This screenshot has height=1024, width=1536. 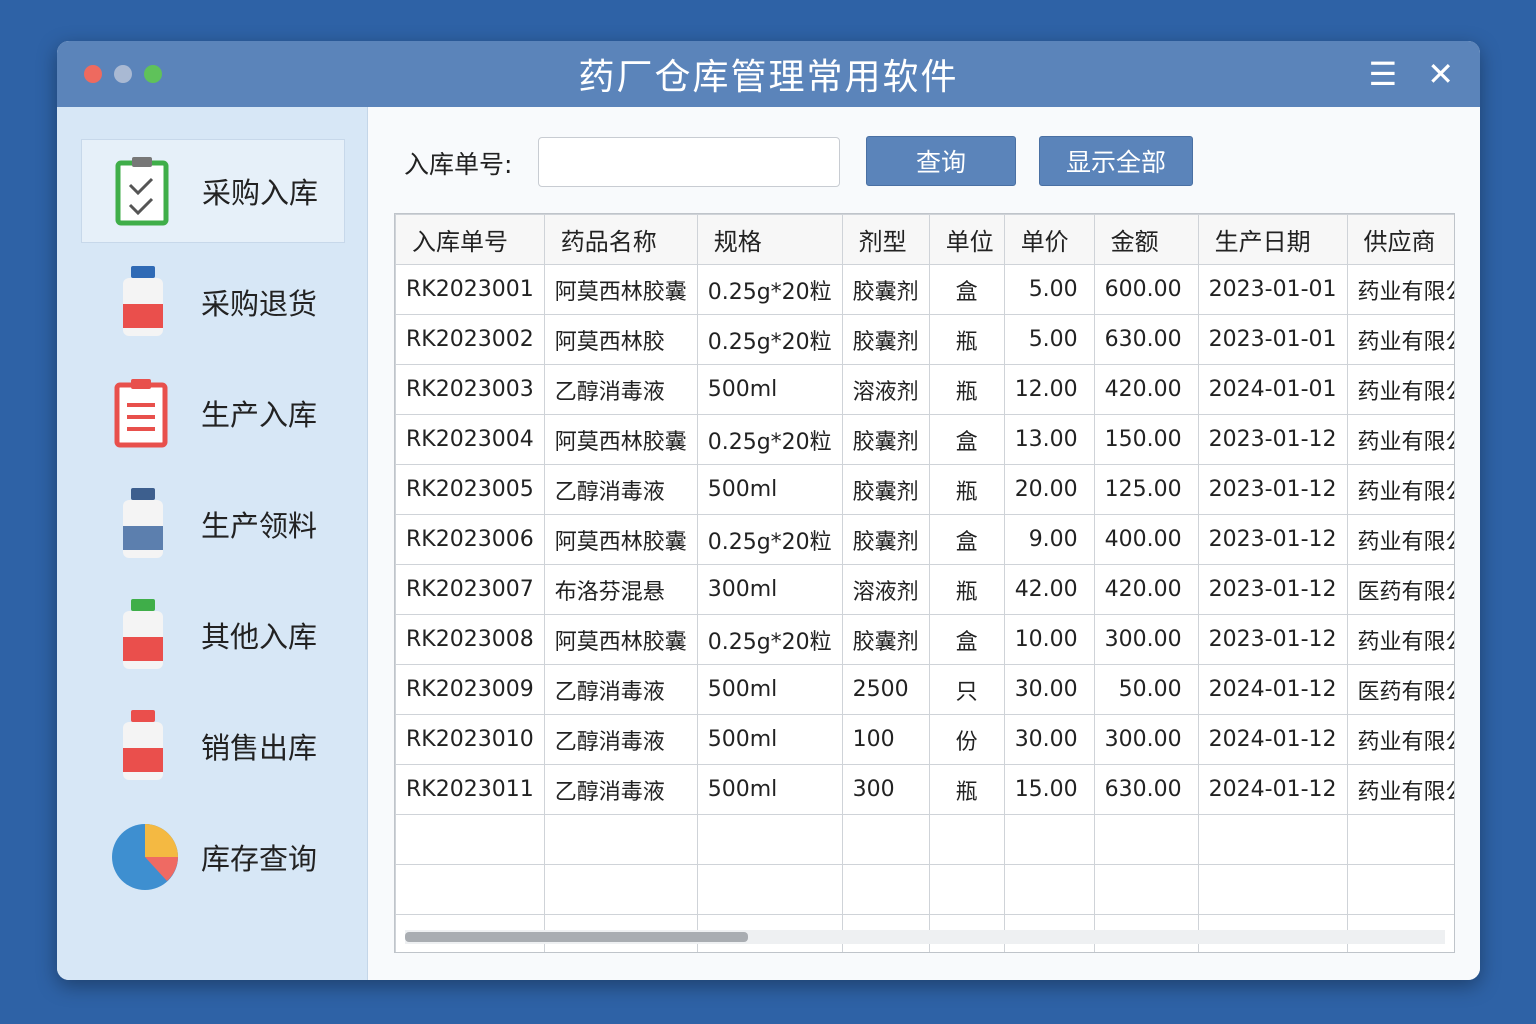 I want to click on table-cell: RK2023004, so click(x=470, y=439).